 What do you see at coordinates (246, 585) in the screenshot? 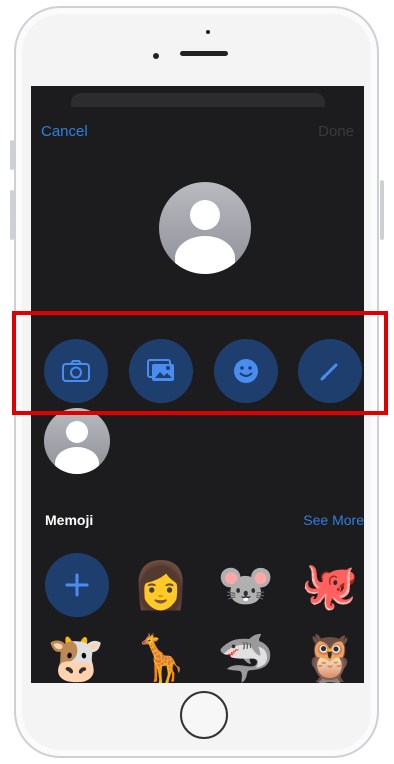
I see `memoji-mouse: 🐭` at bounding box center [246, 585].